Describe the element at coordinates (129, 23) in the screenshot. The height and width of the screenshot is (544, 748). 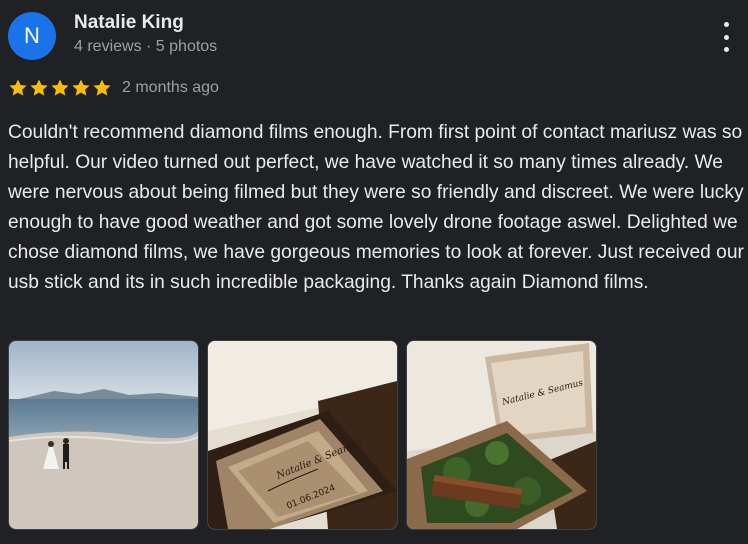
I see `reviewer-name: Natalie King` at that location.